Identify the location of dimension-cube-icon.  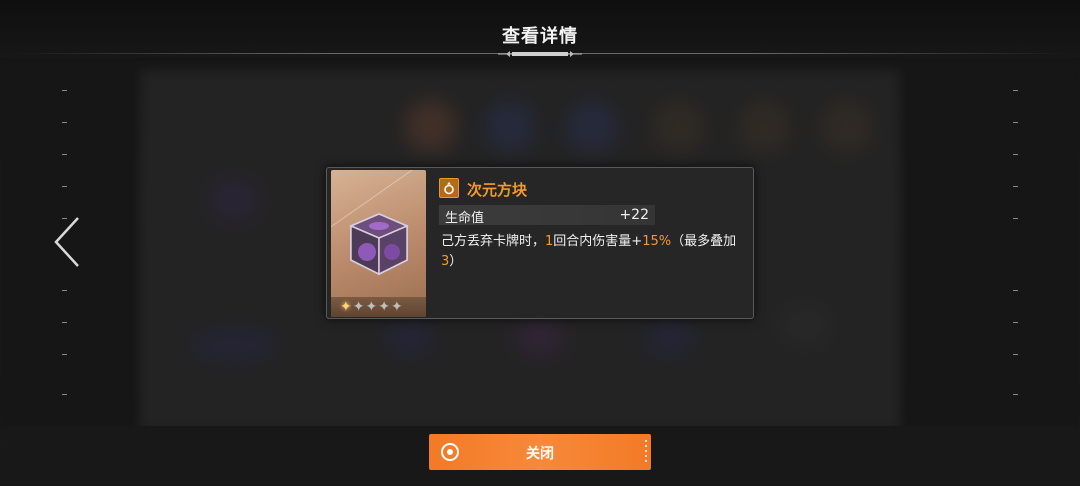
(379, 244).